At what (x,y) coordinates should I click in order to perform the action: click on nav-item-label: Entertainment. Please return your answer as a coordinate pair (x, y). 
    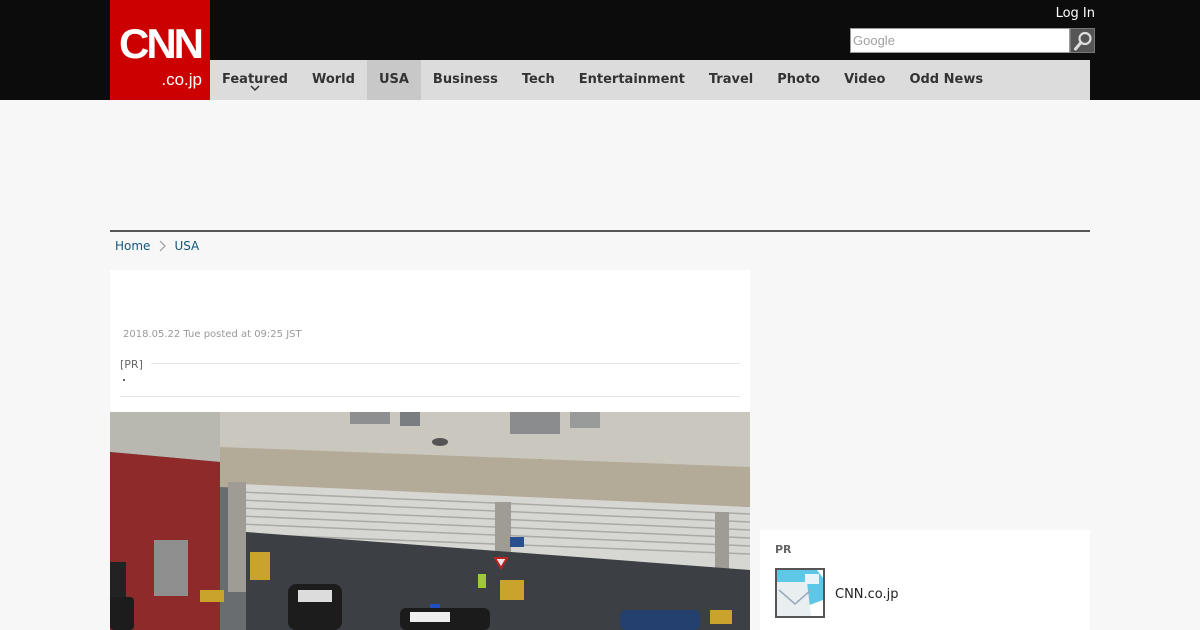
    Looking at the image, I should click on (631, 79).